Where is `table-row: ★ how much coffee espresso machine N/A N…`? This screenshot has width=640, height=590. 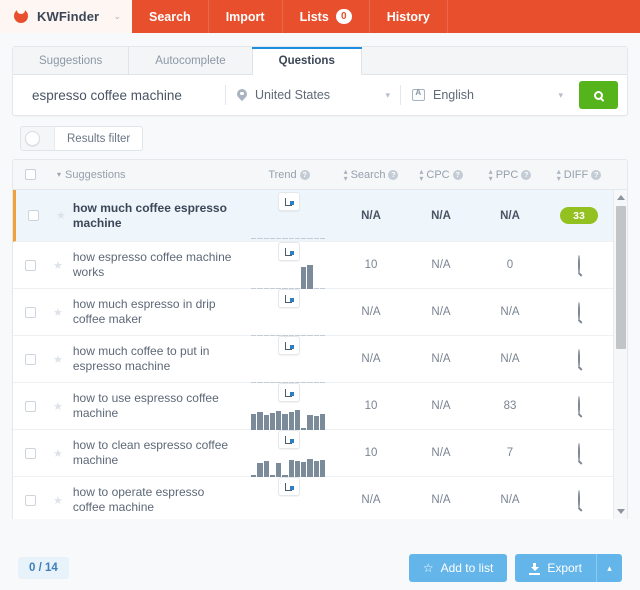 table-row: ★ how much coffee espresso machine N/A N… is located at coordinates (320, 216).